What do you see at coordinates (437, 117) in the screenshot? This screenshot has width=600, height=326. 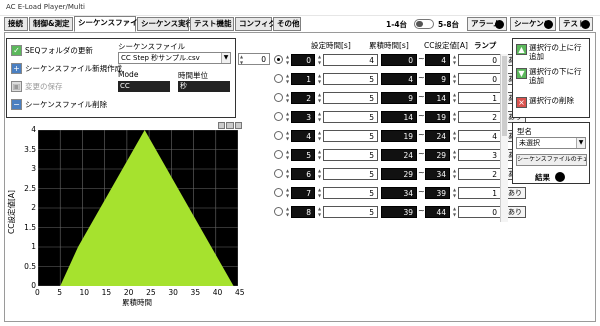 I see `cum-end: 19` at bounding box center [437, 117].